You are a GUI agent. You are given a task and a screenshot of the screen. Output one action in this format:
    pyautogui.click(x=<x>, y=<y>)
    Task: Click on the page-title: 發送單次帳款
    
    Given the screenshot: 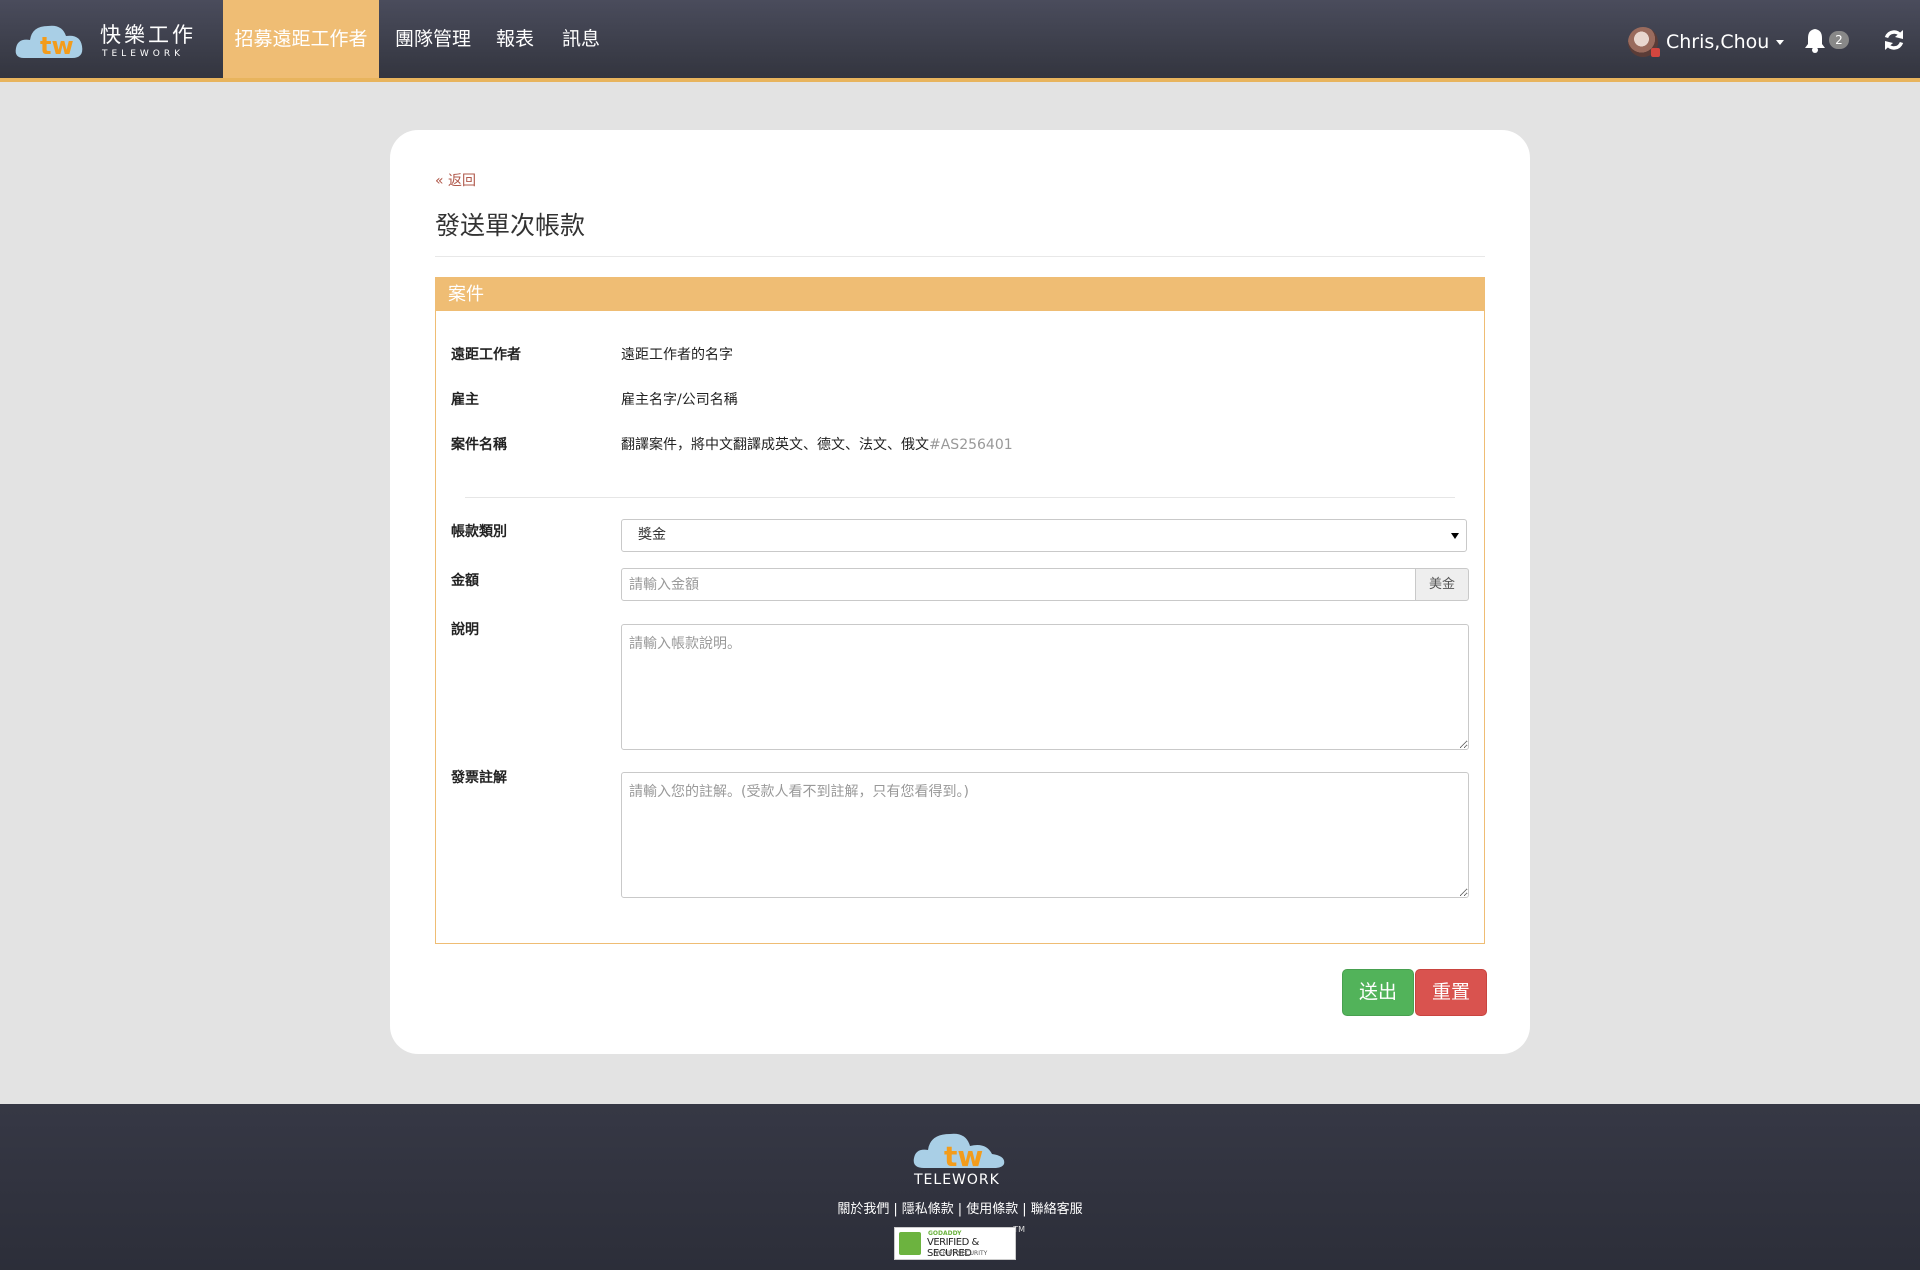 What is the action you would take?
    pyautogui.click(x=510, y=225)
    